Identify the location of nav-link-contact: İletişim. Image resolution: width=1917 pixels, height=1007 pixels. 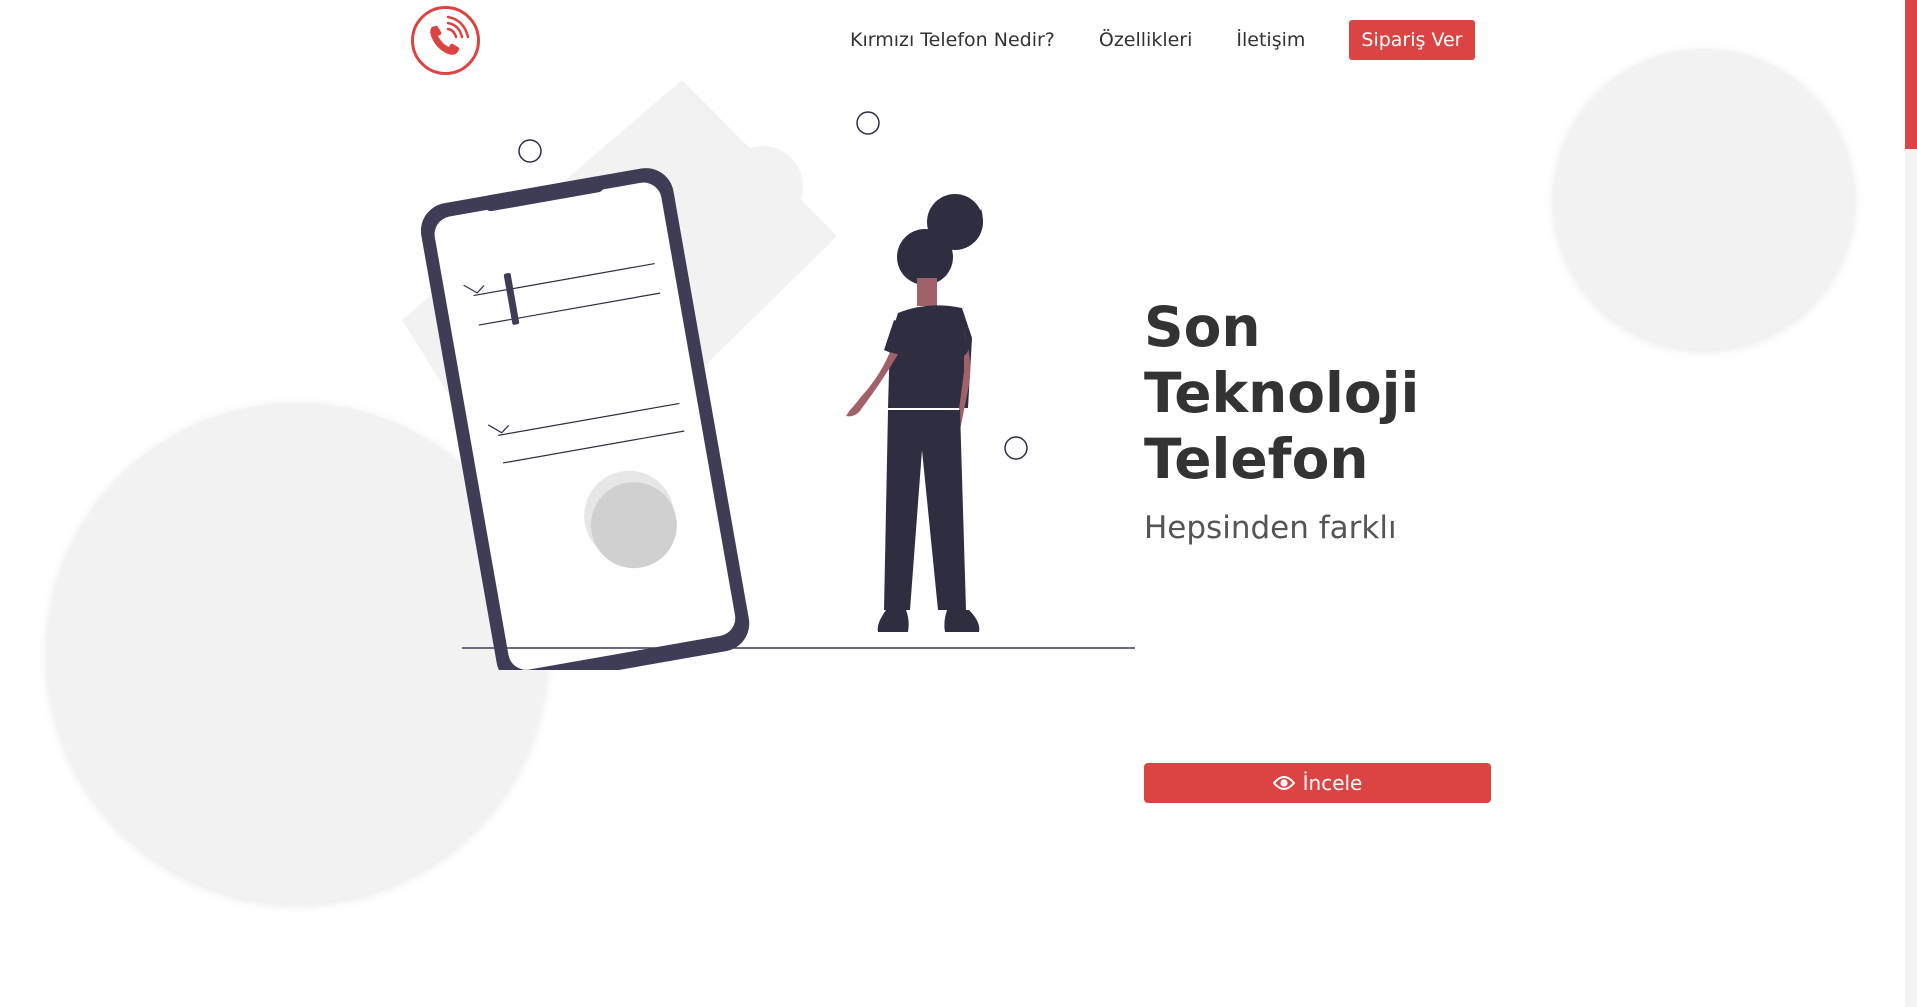
(1270, 40).